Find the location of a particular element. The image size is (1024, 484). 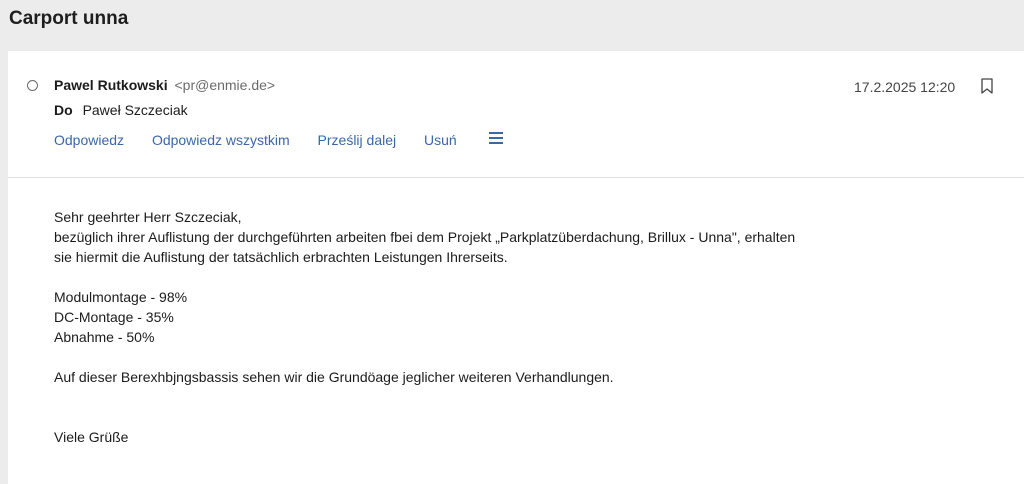

recipient-line: Do Paweł Szczeciak is located at coordinates (121, 110).